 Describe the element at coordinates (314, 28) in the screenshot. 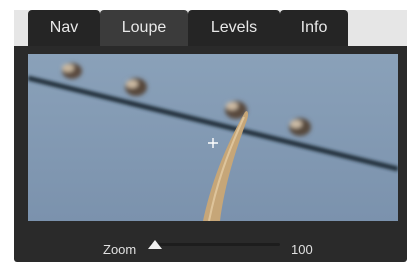

I see `tab-info: Info` at that location.